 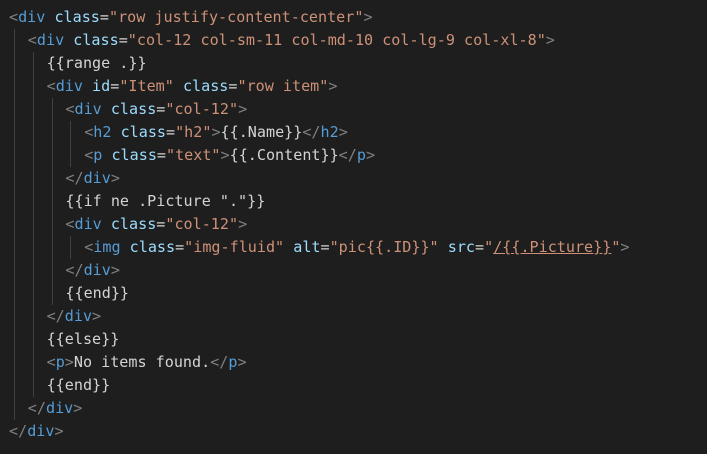 I want to click on code-token-str: "img-fluid", so click(x=234, y=247).